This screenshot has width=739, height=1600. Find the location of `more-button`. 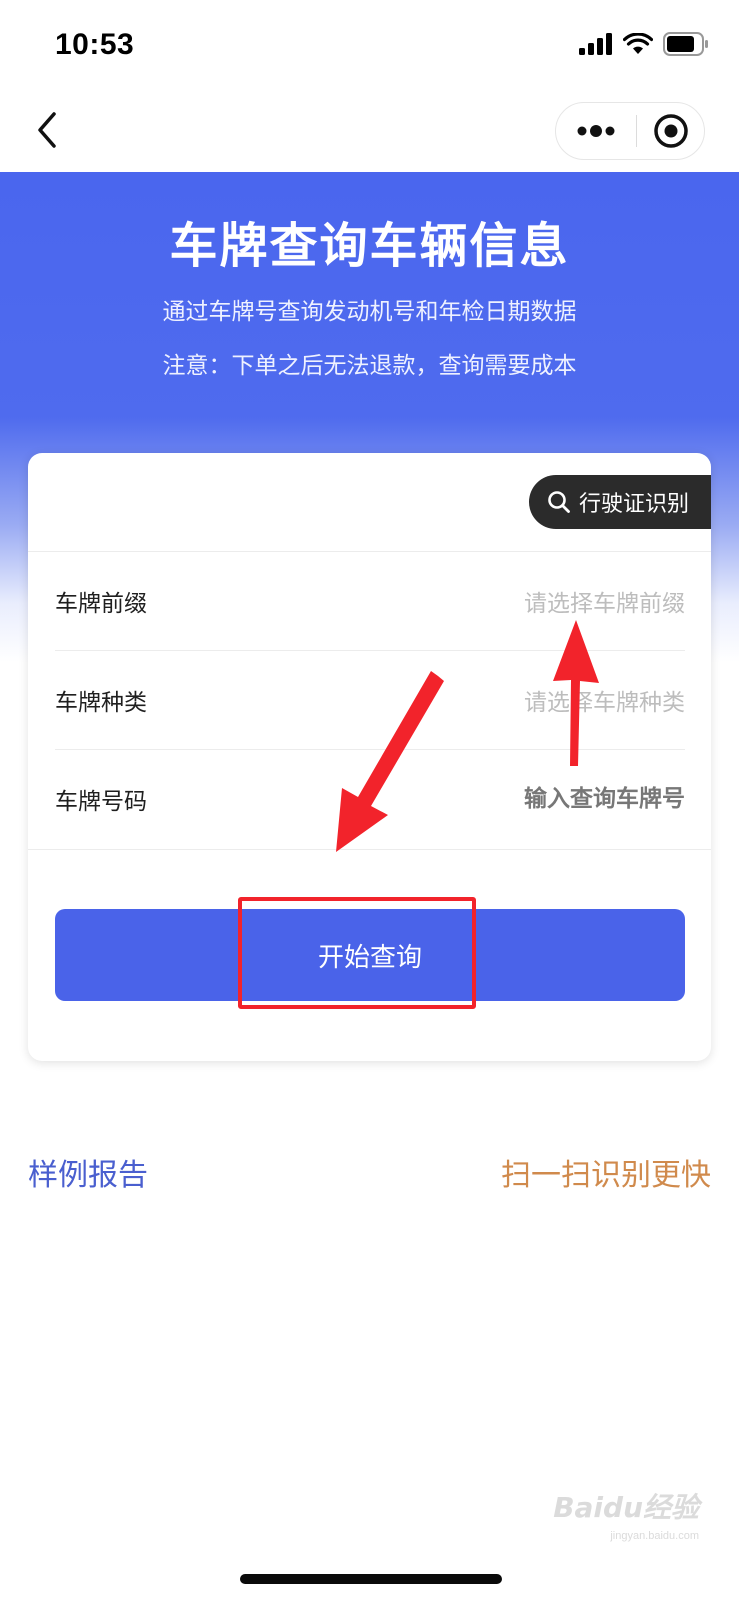

more-button is located at coordinates (596, 131).